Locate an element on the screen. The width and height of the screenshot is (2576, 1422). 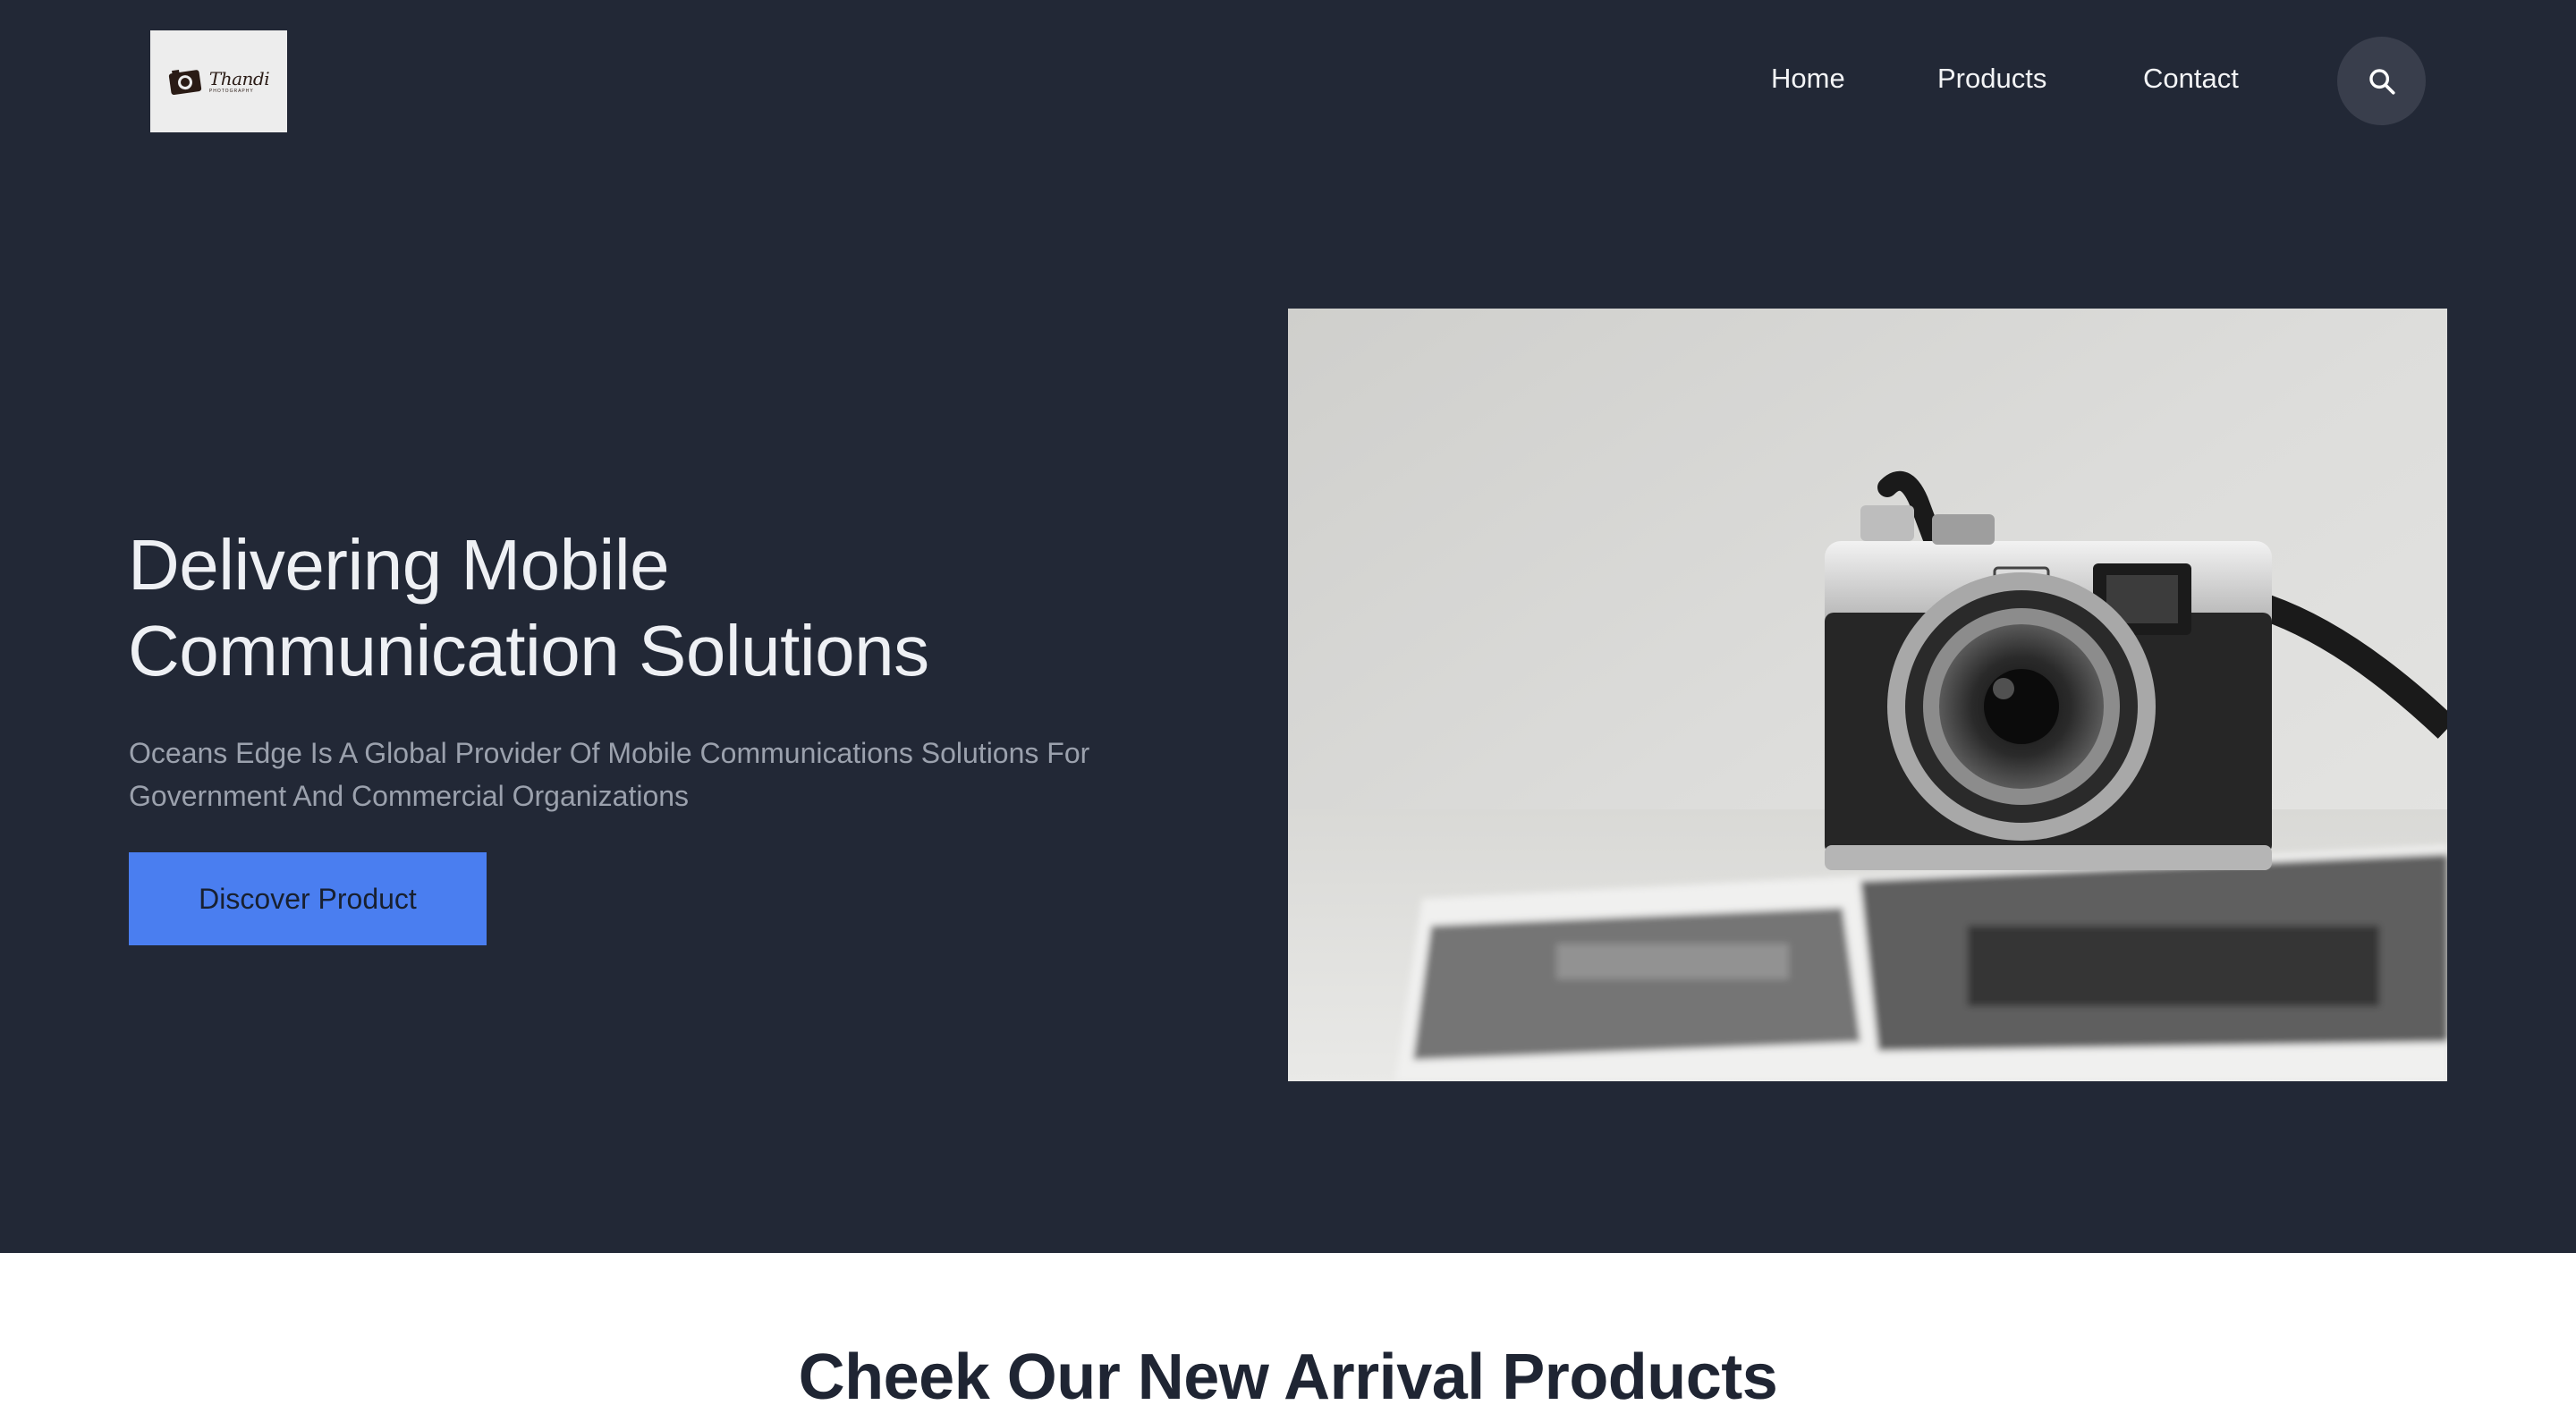
discover-product-button: Discover Product is located at coordinates (308, 898).